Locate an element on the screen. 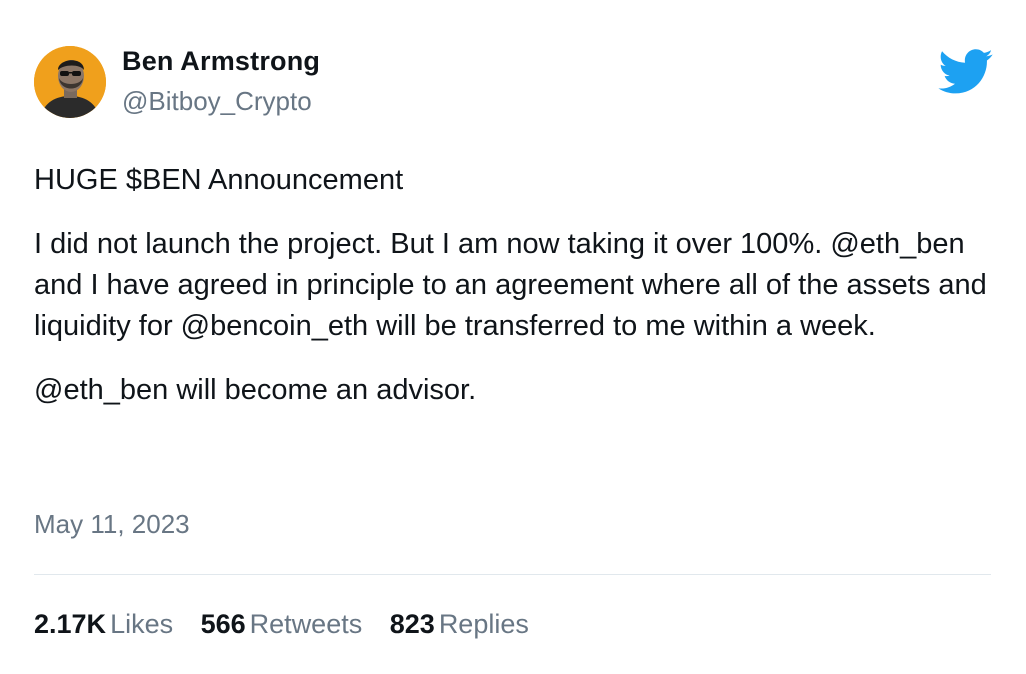  tweet-paragraph-1: HUGE $BEN Announcement is located at coordinates (219, 180).